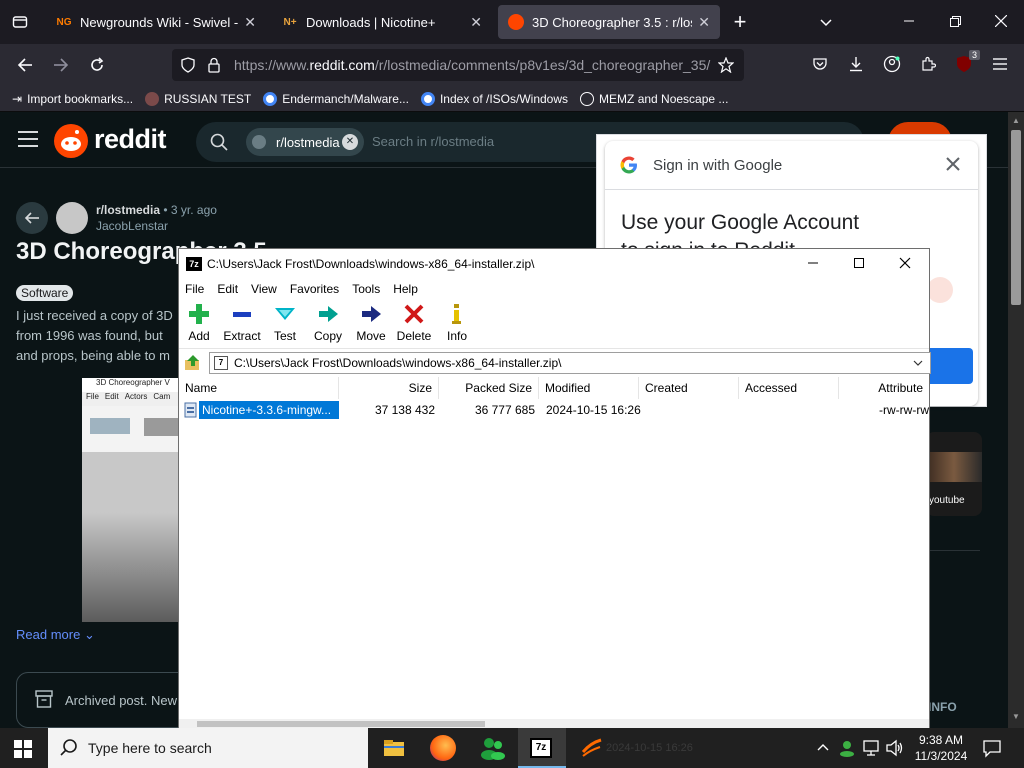 The height and width of the screenshot is (768, 1024). I want to click on post-flair: Software, so click(45, 293).